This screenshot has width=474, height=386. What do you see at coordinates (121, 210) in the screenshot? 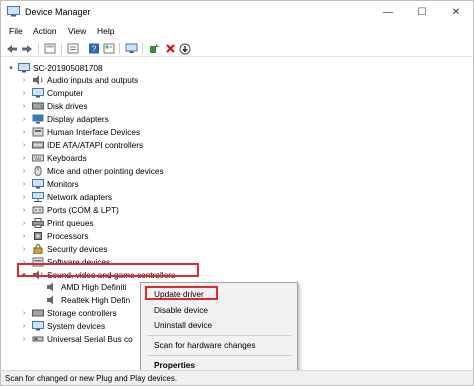
I see `tree-category: › Ports (COM & LPT)` at bounding box center [121, 210].